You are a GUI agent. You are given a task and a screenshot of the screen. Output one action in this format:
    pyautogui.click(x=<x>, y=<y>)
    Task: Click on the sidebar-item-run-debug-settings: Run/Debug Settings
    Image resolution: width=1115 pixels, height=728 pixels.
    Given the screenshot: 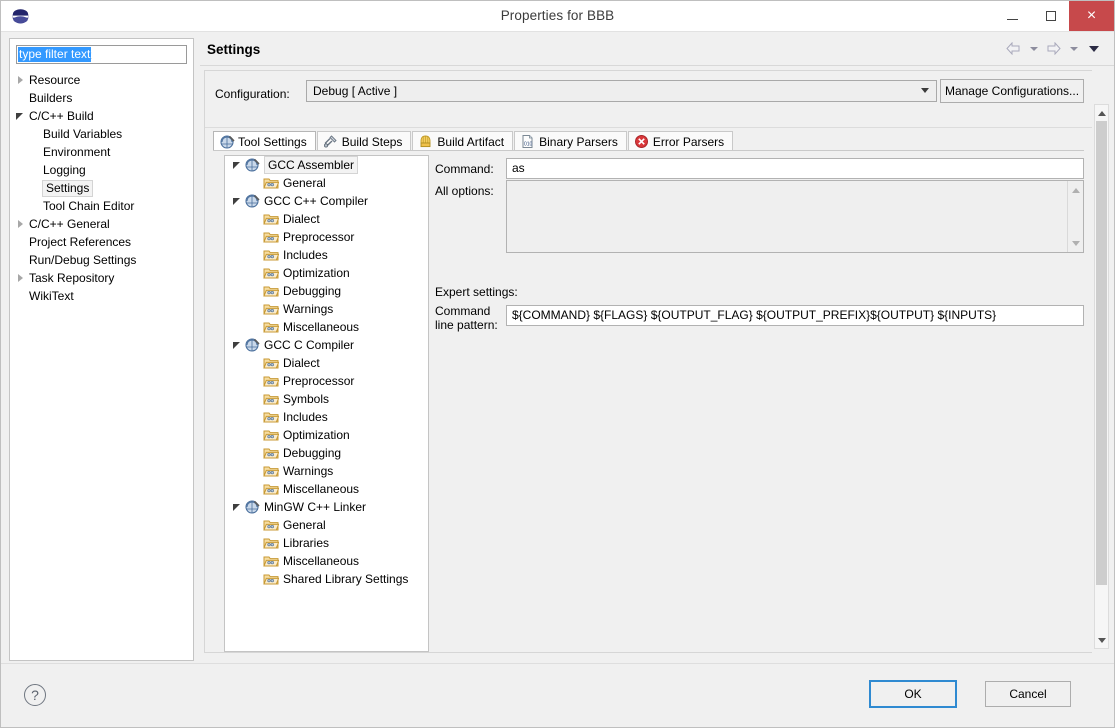 What is the action you would take?
    pyautogui.click(x=101, y=260)
    